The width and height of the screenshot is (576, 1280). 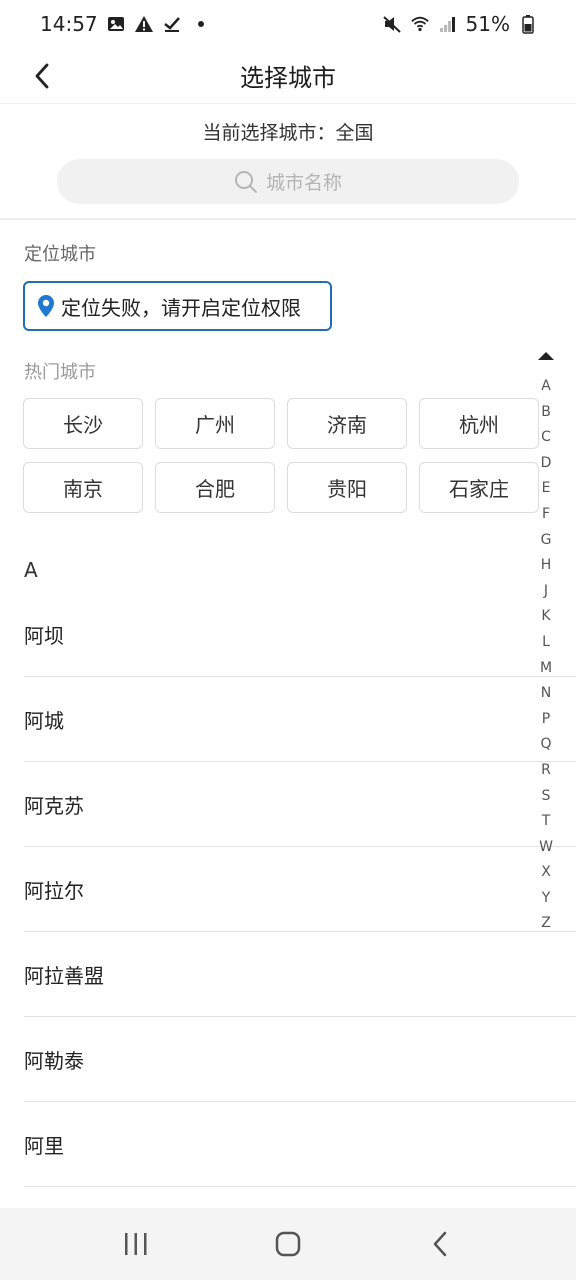 What do you see at coordinates (200, 24) in the screenshot?
I see `dot-icon` at bounding box center [200, 24].